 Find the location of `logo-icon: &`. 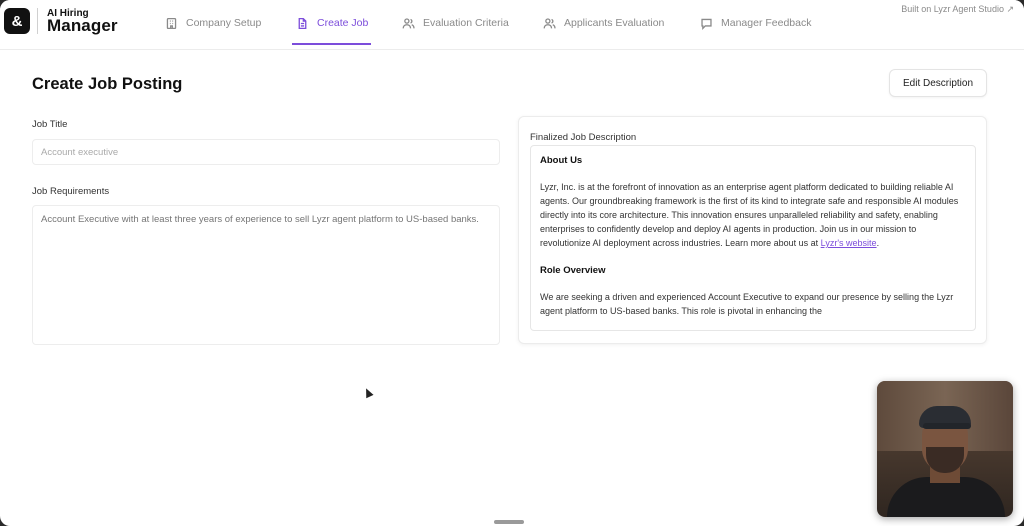

logo-icon: & is located at coordinates (17, 21).